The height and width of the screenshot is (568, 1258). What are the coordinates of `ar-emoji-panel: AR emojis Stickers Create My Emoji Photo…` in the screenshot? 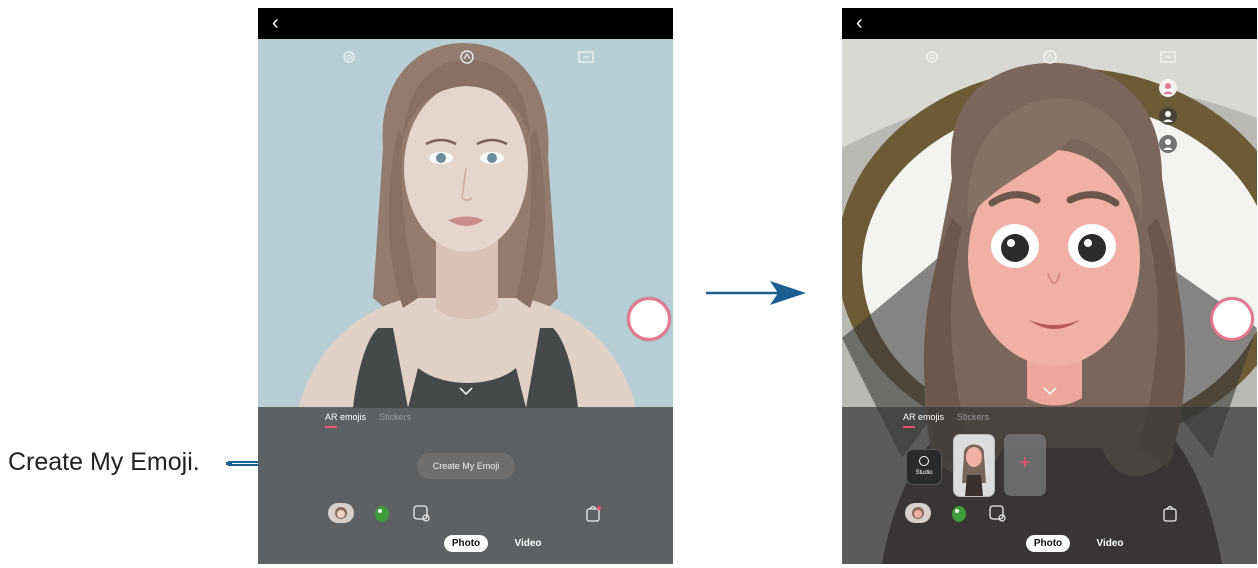 It's located at (465, 485).